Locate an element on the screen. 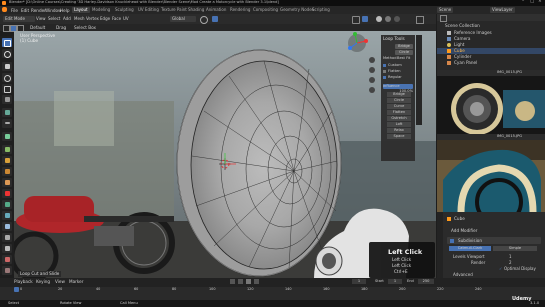 The width and height of the screenshot is (545, 307). simple-tab: Simple is located at coordinates (515, 248).